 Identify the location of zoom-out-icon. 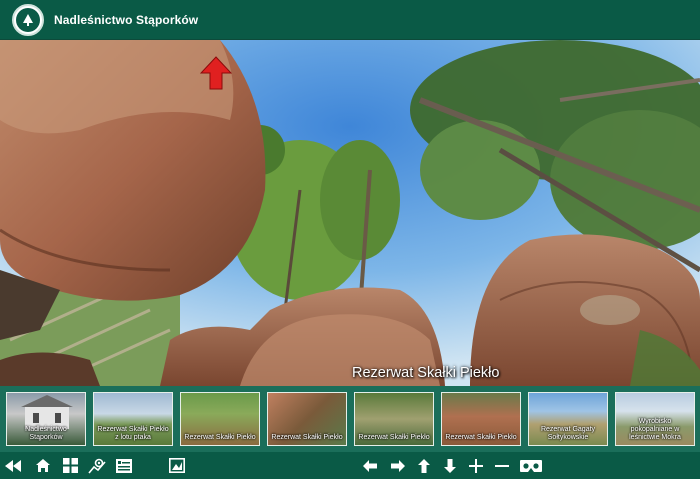
(502, 465).